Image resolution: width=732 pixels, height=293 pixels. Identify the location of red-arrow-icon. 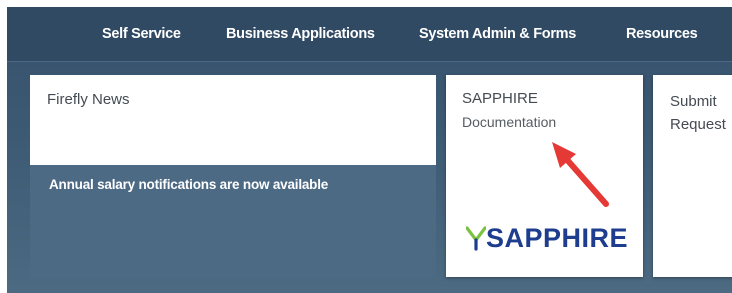
(580, 174).